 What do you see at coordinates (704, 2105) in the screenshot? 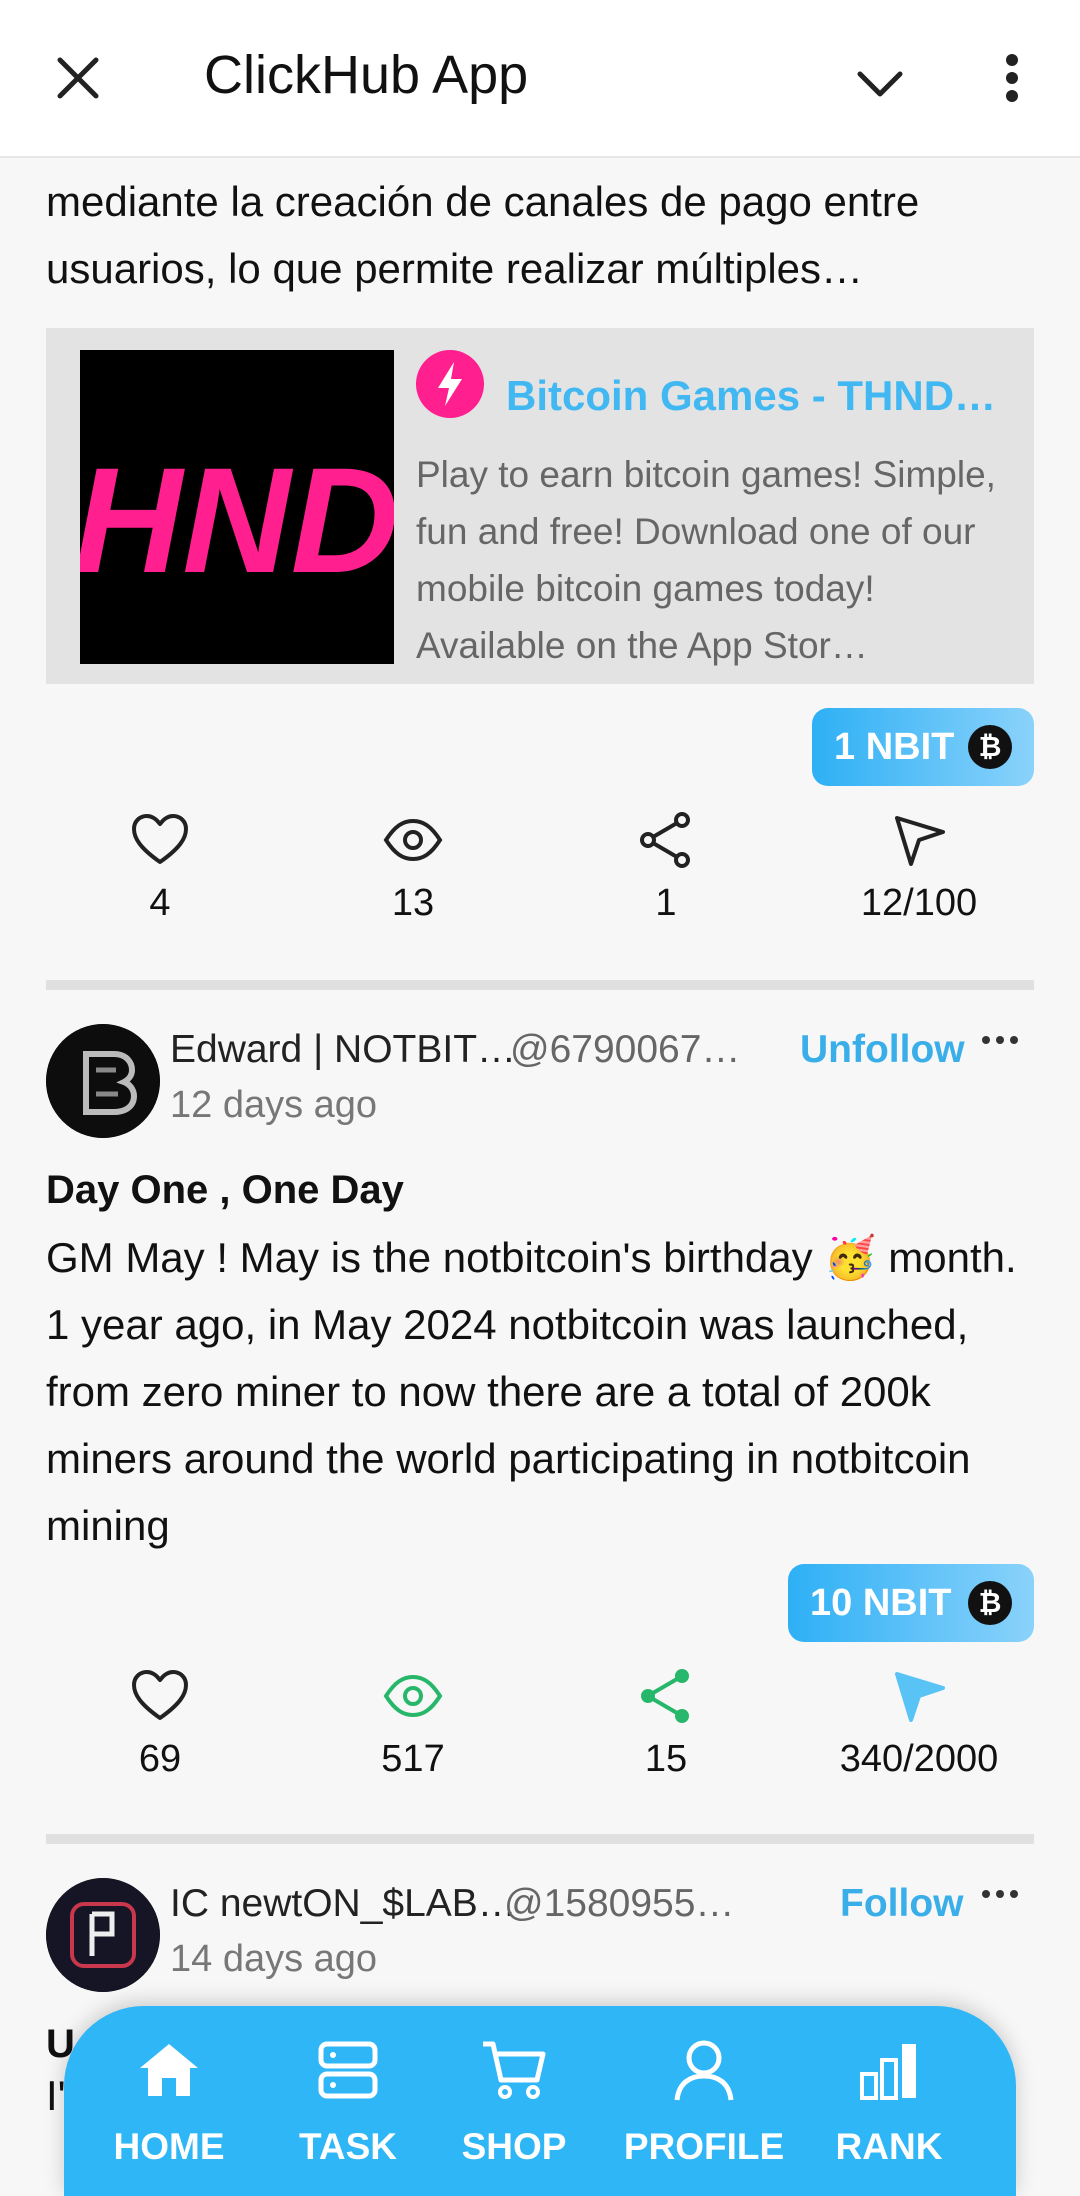
I see `nav-profile: PROFILE` at bounding box center [704, 2105].